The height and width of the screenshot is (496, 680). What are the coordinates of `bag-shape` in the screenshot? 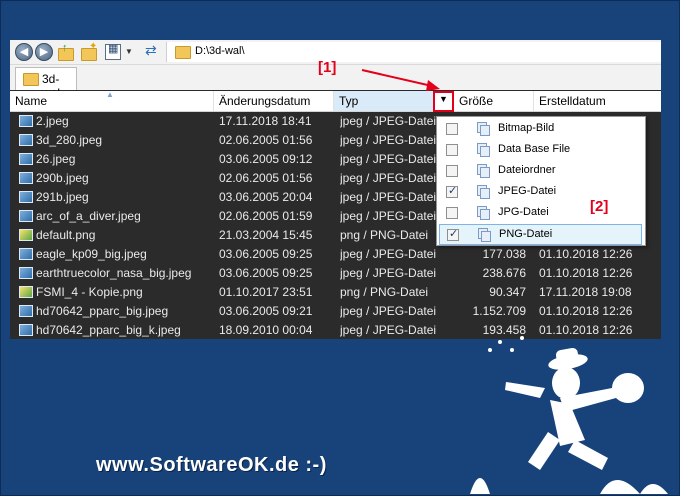 It's located at (628, 388).